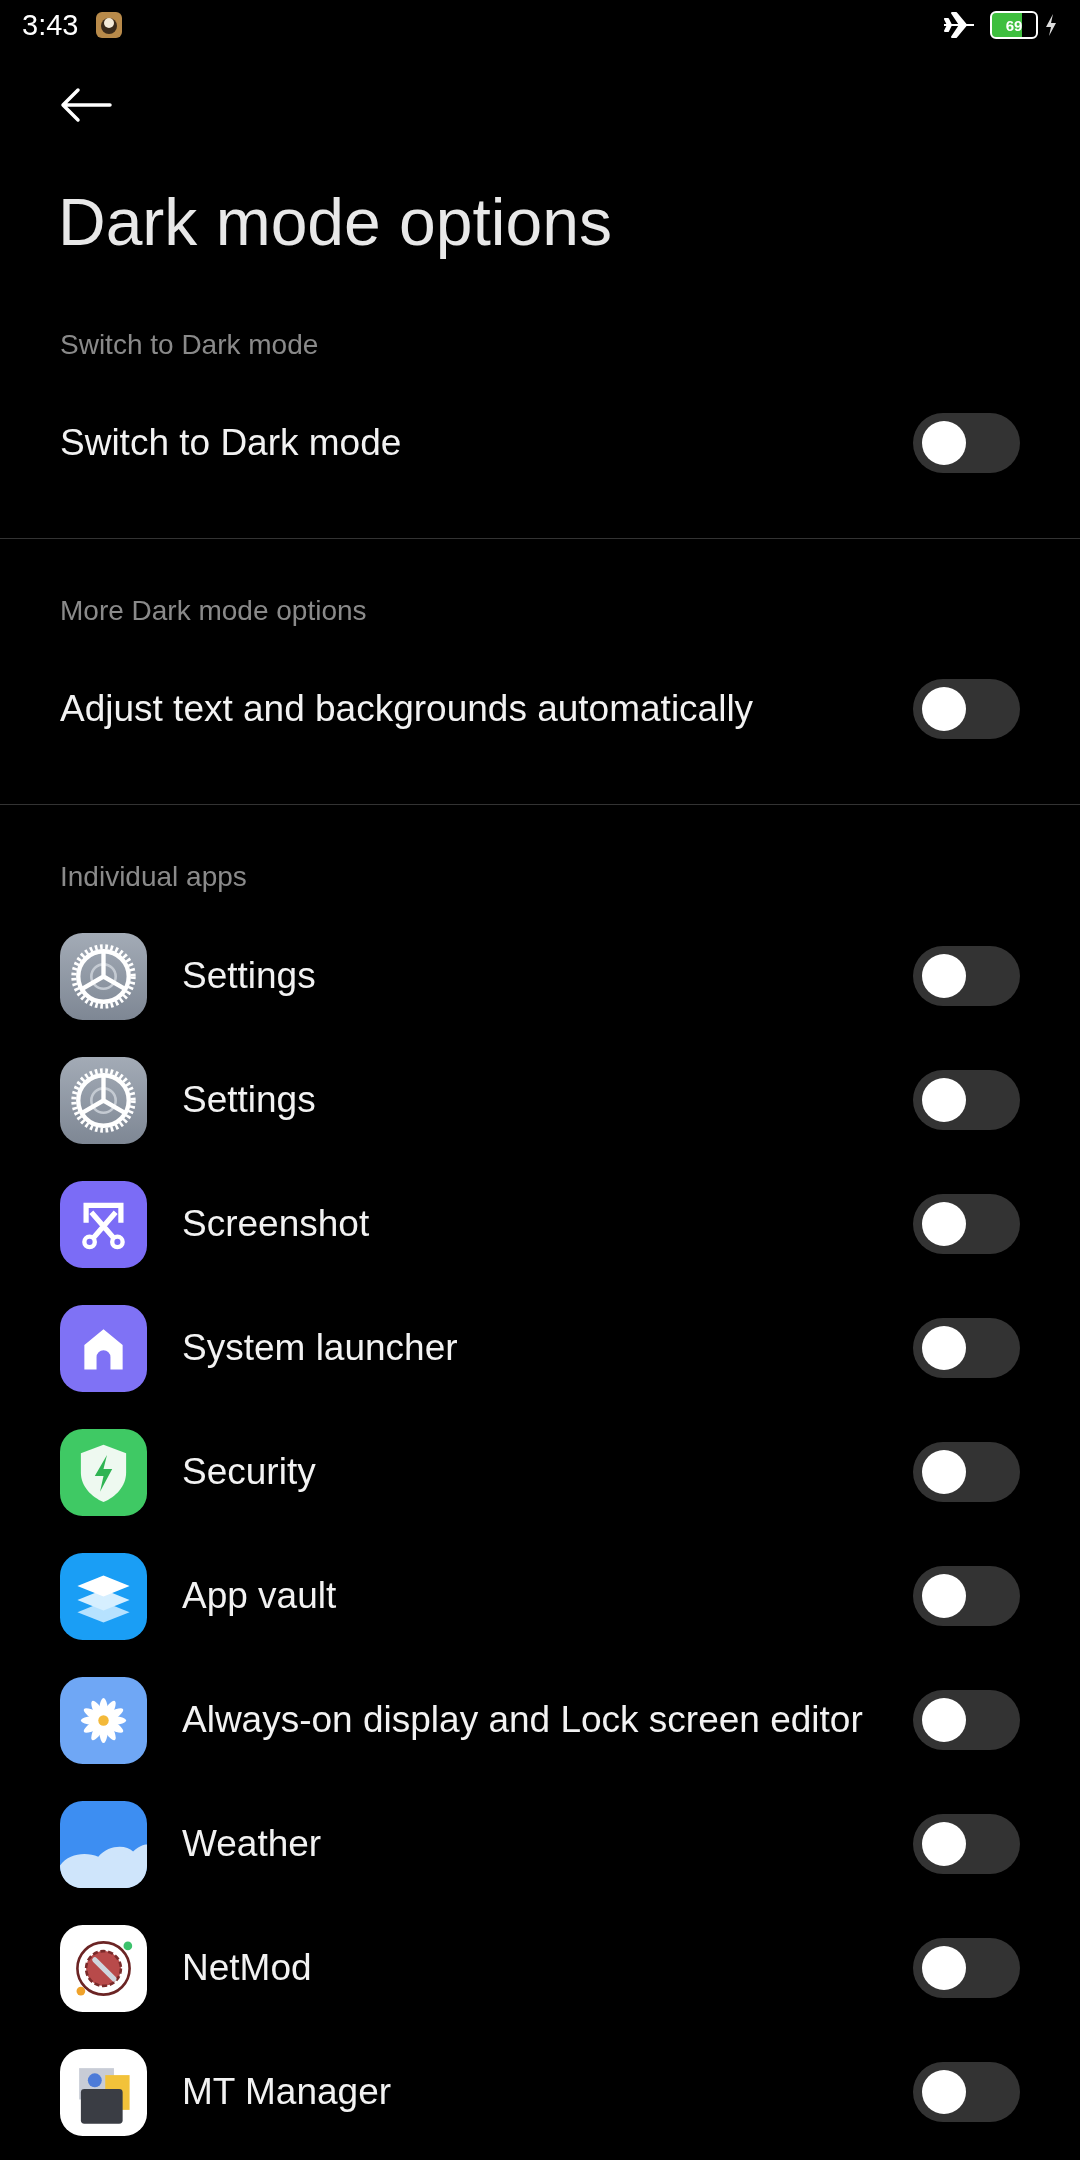  Describe the element at coordinates (959, 25) in the screenshot. I see `airplane-icon` at that location.